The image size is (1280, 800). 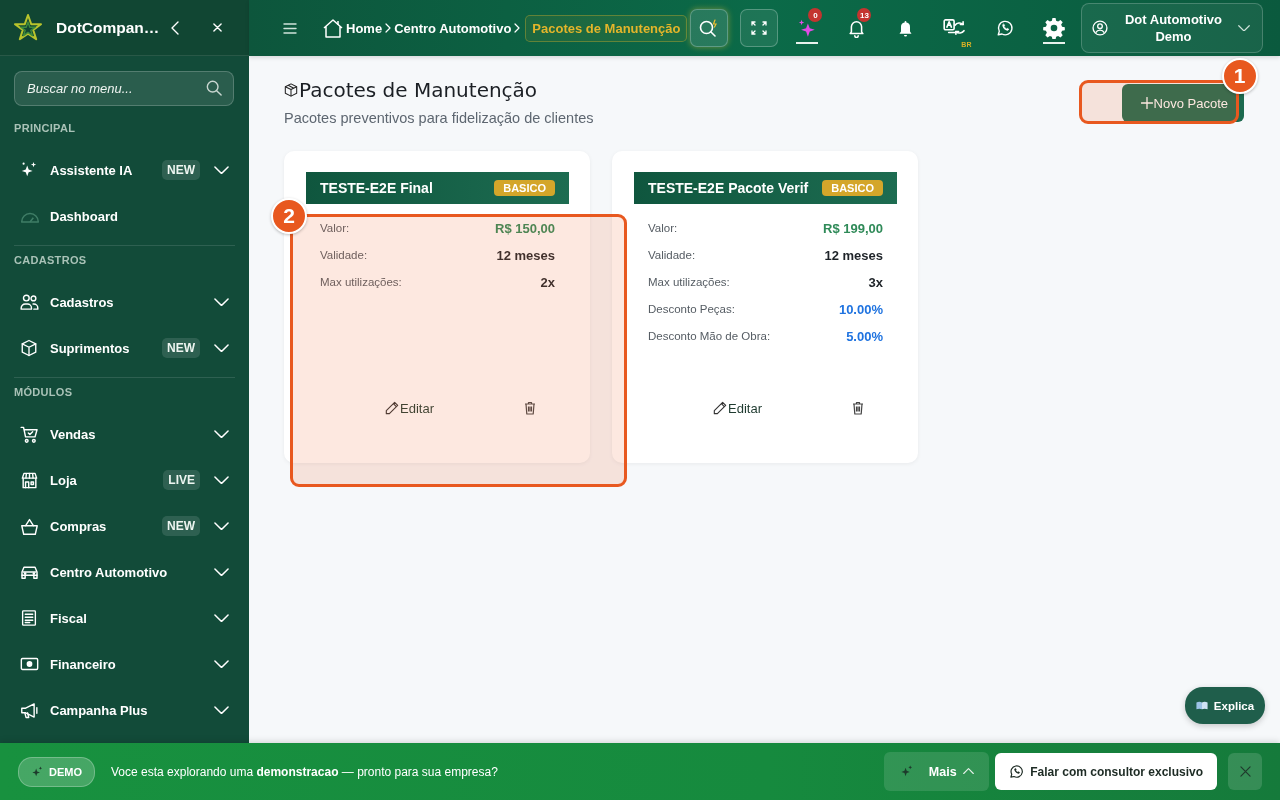 What do you see at coordinates (124, 170) in the screenshot?
I see `sidebar-item: Assistente IA NEW` at bounding box center [124, 170].